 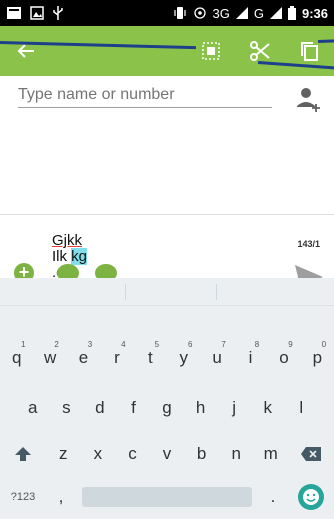 I want to click on status-bar: 3G G 9:36, so click(x=167, y=13).